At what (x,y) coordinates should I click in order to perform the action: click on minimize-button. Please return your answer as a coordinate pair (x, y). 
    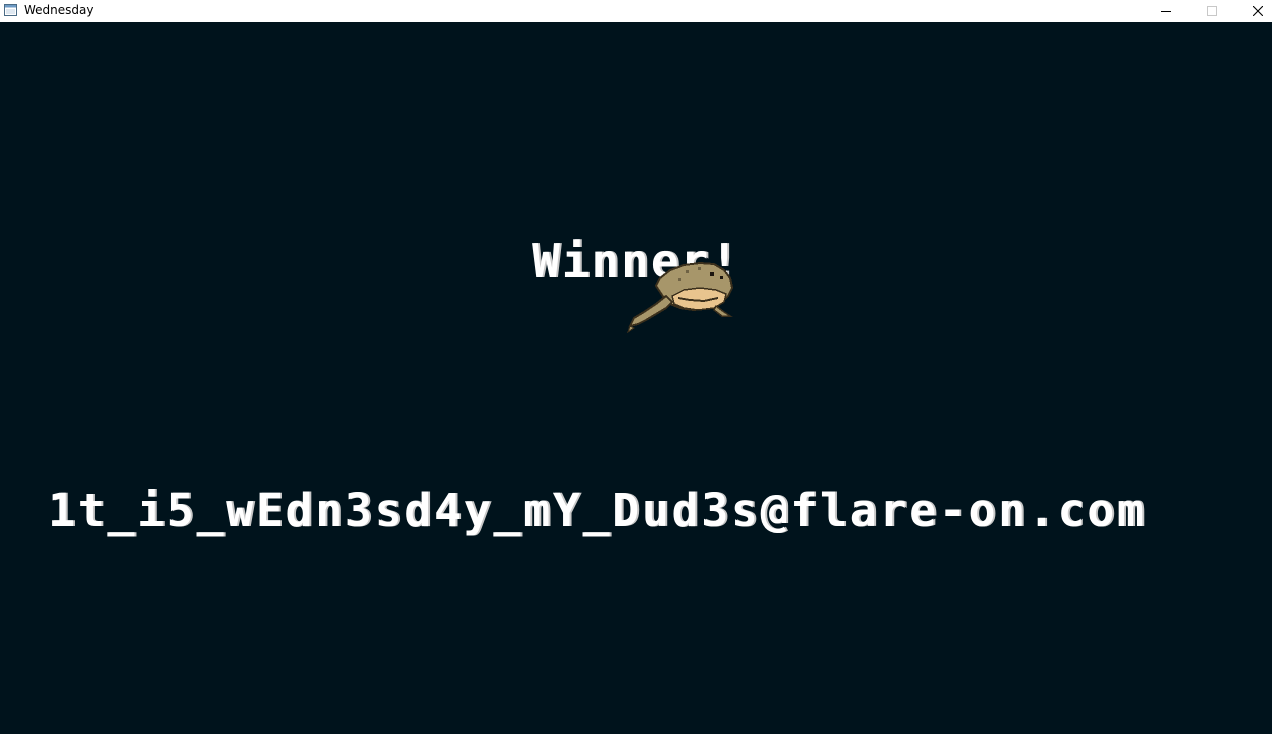
    Looking at the image, I should click on (1166, 11).